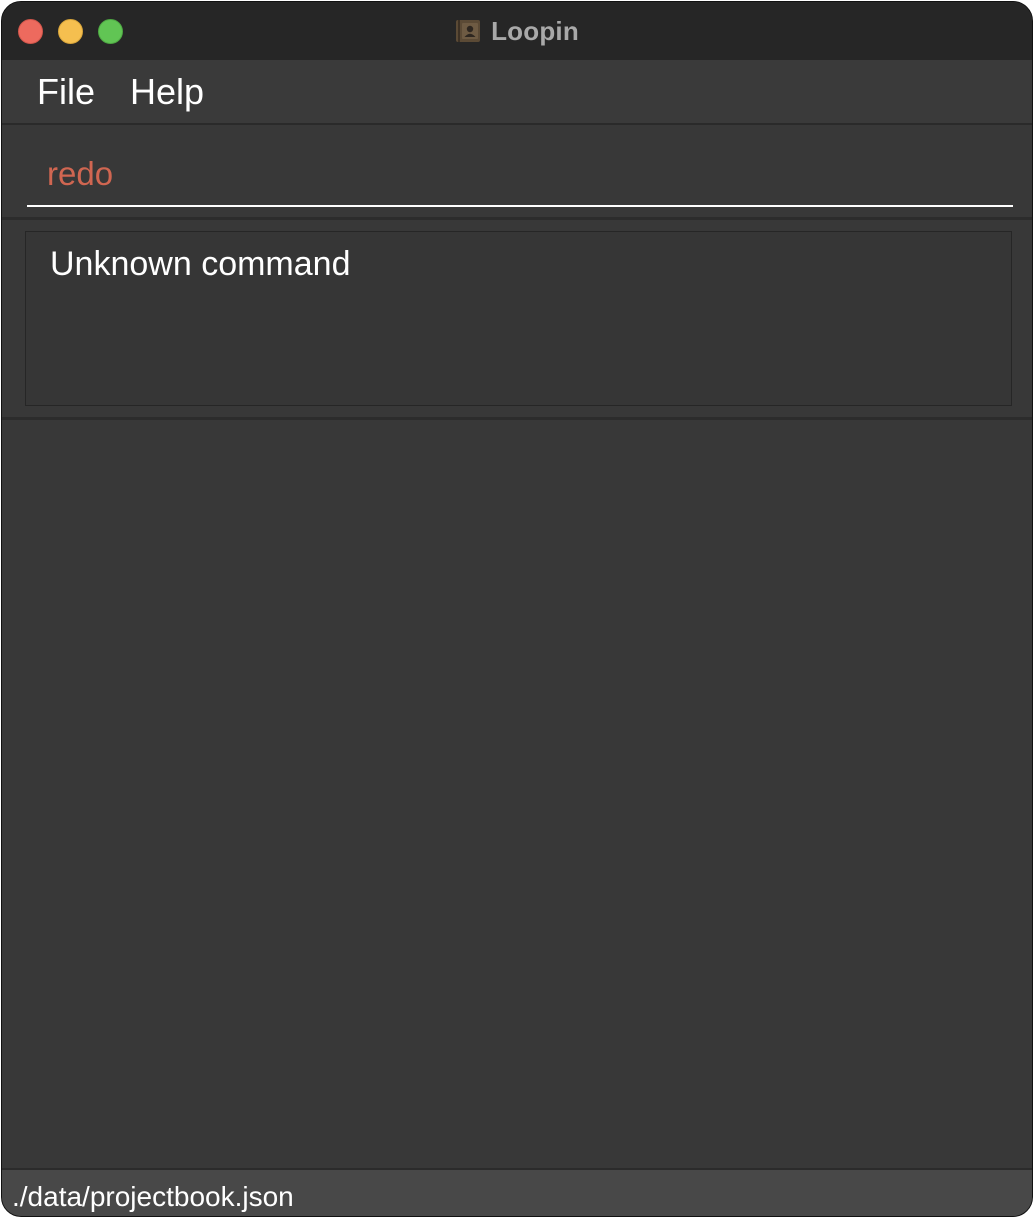 Image resolution: width=1036 pixels, height=1220 pixels. I want to click on result-display: Unknown command, so click(518, 318).